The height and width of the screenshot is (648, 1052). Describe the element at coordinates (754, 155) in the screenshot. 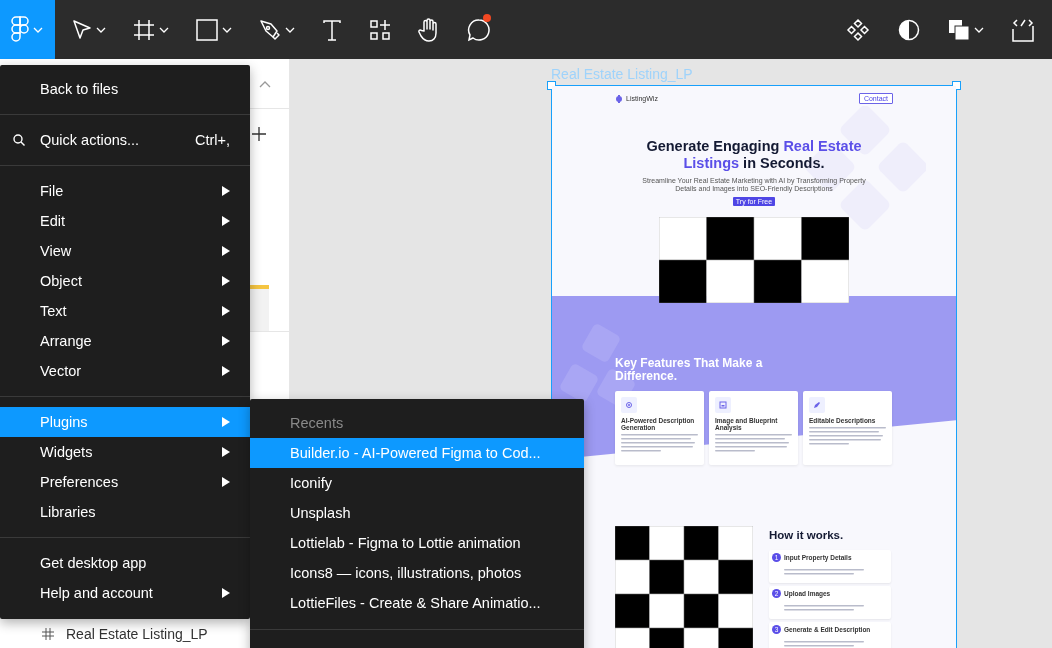

I see `headline: Generate Engaging Real Estate Listings in Seconds.` at that location.